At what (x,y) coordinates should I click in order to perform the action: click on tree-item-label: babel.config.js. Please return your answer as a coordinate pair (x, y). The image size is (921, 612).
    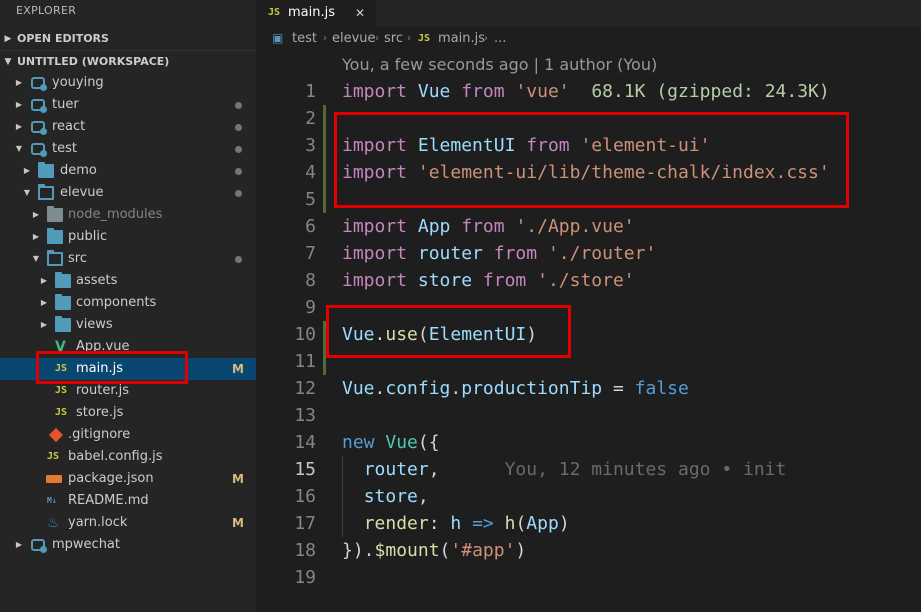
    Looking at the image, I should click on (115, 456).